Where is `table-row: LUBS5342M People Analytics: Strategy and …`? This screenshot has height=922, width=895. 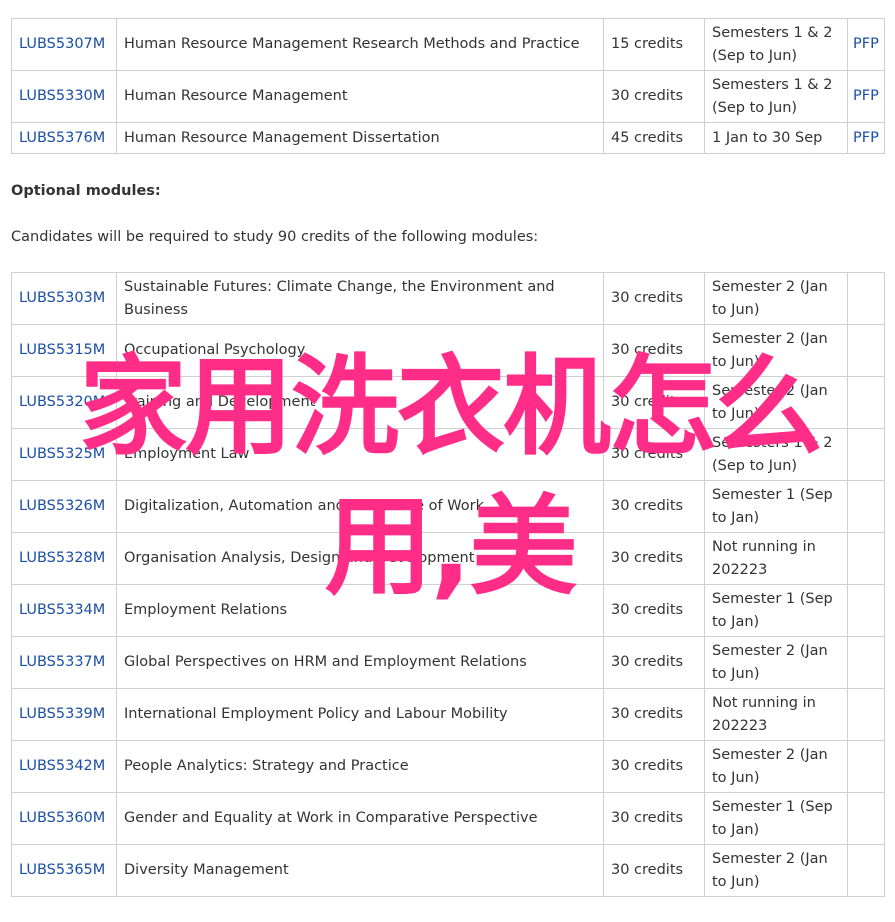 table-row: LUBS5342M People Analytics: Strategy and … is located at coordinates (448, 766).